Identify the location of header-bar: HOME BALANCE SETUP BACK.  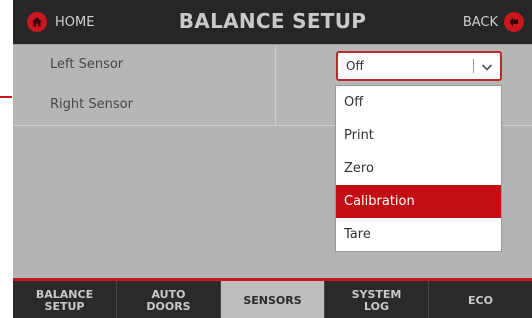
(272, 22).